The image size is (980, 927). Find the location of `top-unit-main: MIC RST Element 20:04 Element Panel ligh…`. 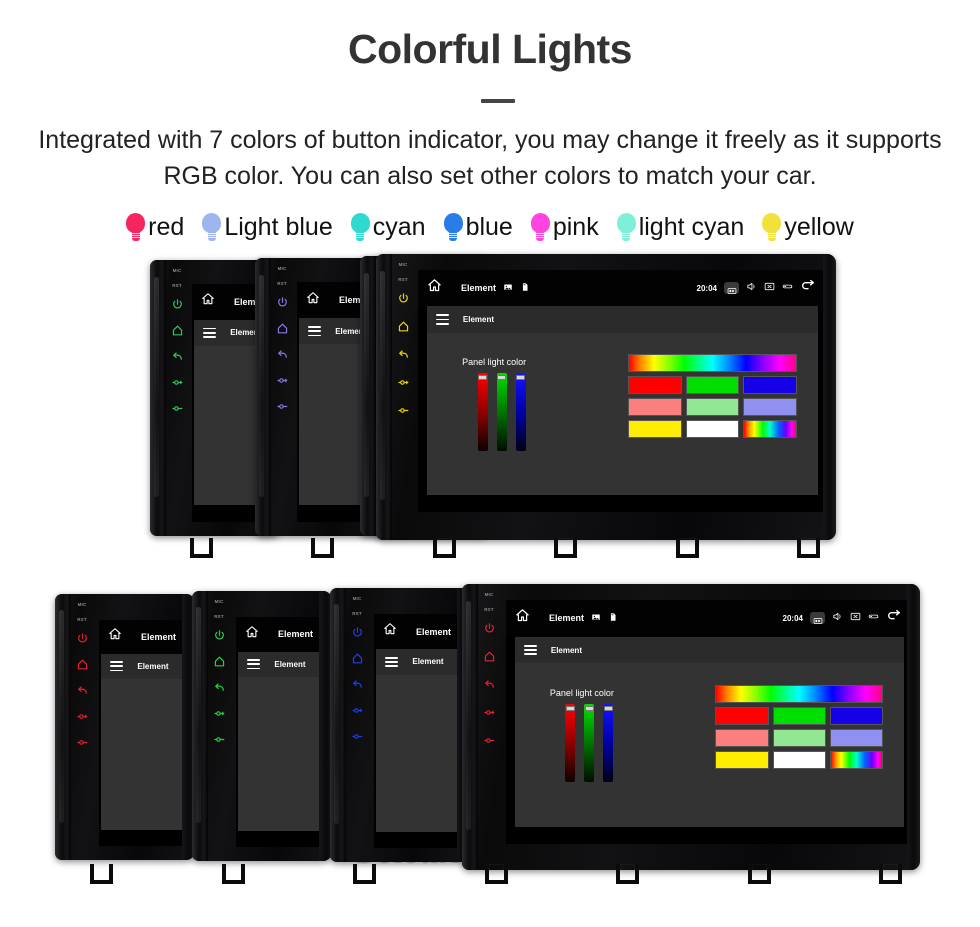

top-unit-main: MIC RST Element 20:04 Element Panel ligh… is located at coordinates (606, 397).